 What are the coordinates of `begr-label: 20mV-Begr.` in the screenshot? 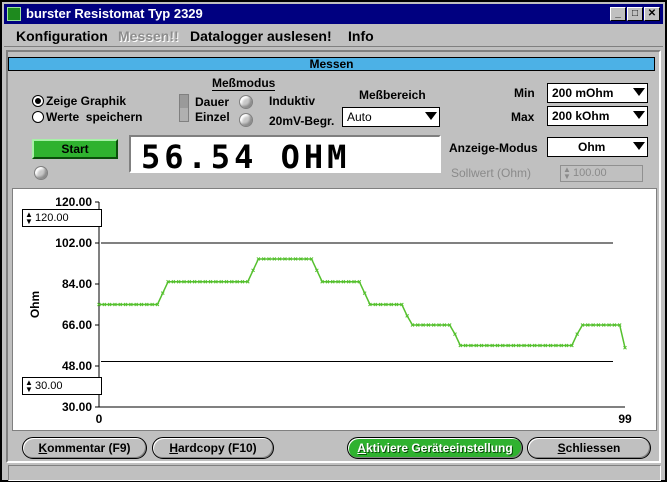 It's located at (302, 121).